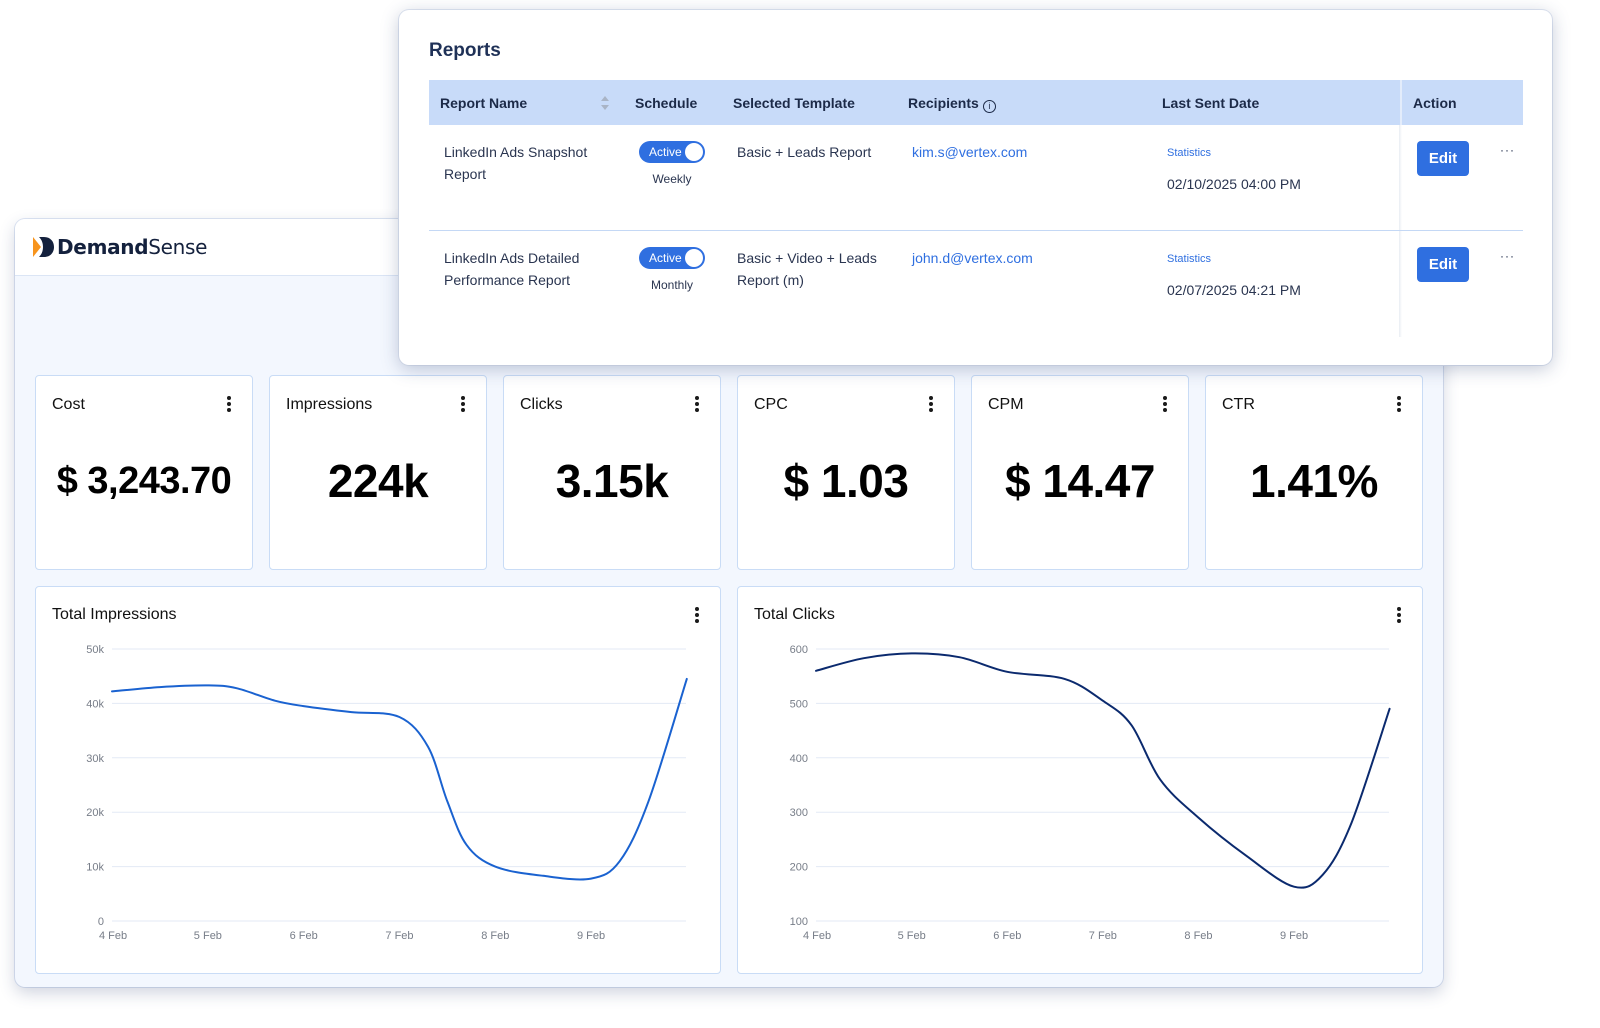 This screenshot has width=1600, height=1028. What do you see at coordinates (1238, 404) in the screenshot?
I see `kpi-title: CTR` at bounding box center [1238, 404].